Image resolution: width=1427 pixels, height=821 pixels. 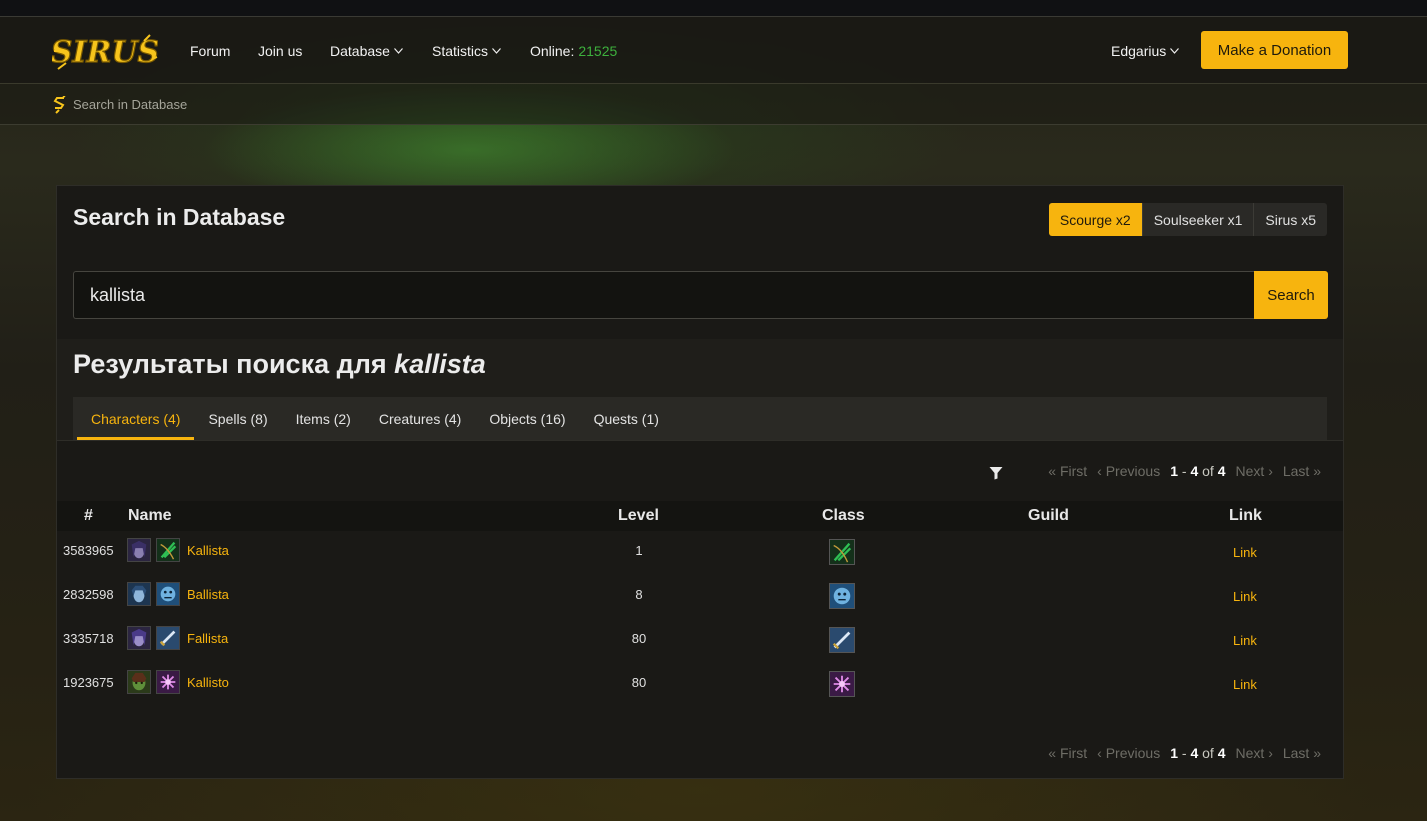 I want to click on realm-sirus-button: Sirus x5, so click(x=1290, y=219).